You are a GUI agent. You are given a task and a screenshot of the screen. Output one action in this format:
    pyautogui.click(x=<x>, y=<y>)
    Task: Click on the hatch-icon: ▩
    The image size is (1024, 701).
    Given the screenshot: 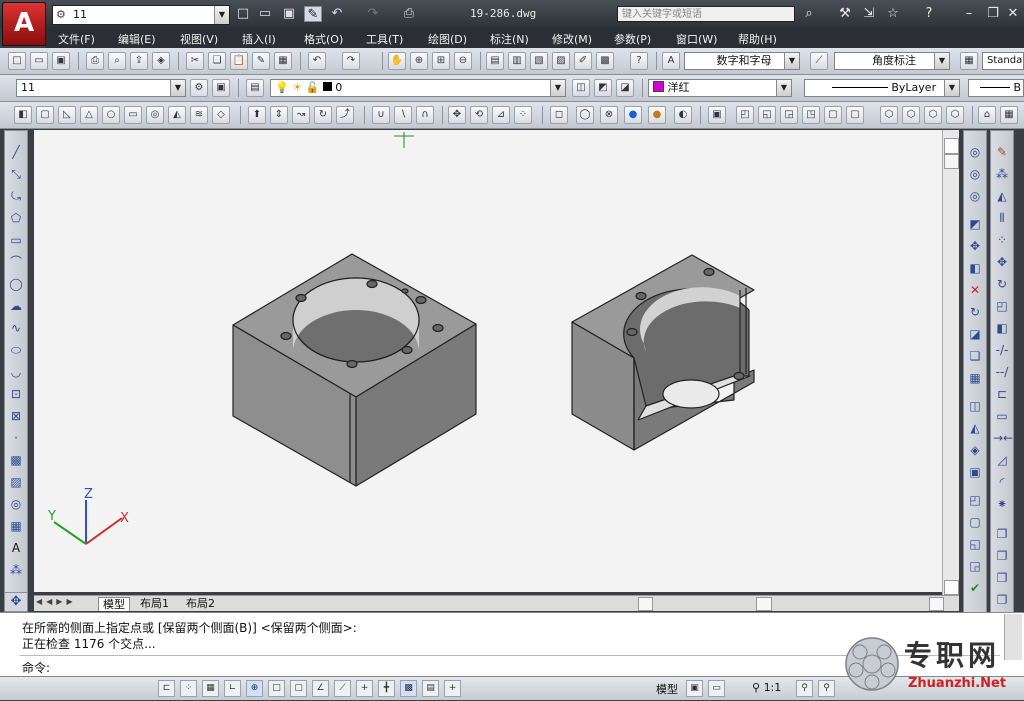 What is the action you would take?
    pyautogui.click(x=16, y=460)
    